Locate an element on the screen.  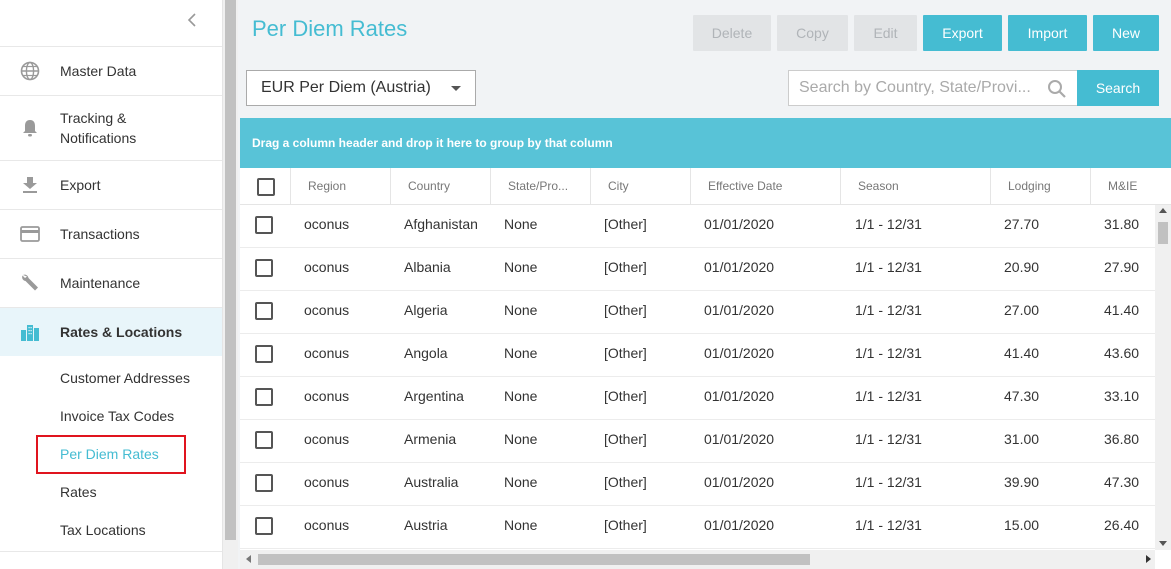
scroll-up-icon is located at coordinates (1163, 210).